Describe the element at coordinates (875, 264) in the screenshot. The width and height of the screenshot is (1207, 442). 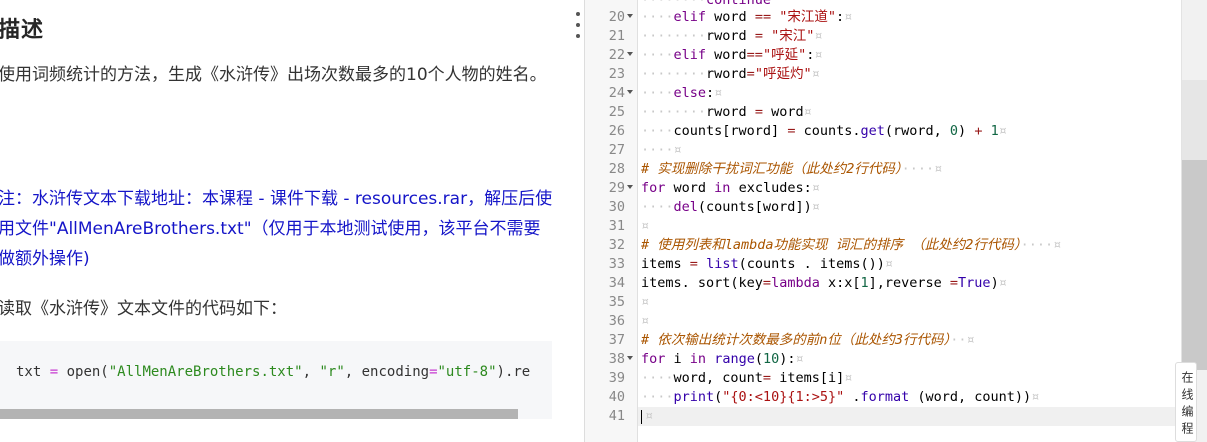
I see `code-line: 33 items = list(counts . items())¤` at that location.